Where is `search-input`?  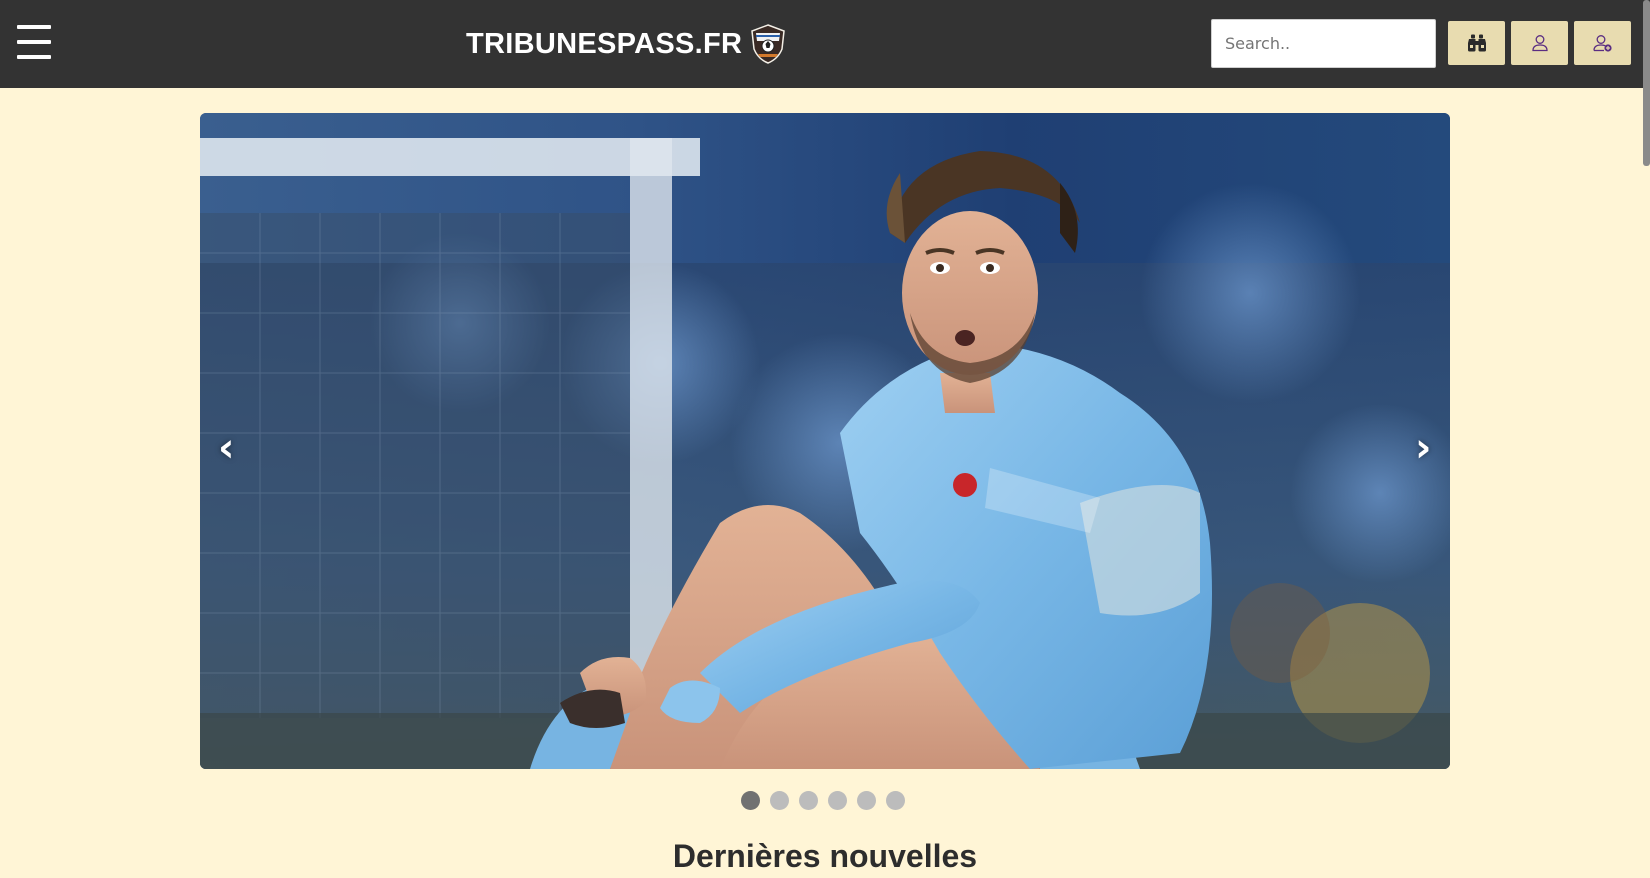 search-input is located at coordinates (1323, 43).